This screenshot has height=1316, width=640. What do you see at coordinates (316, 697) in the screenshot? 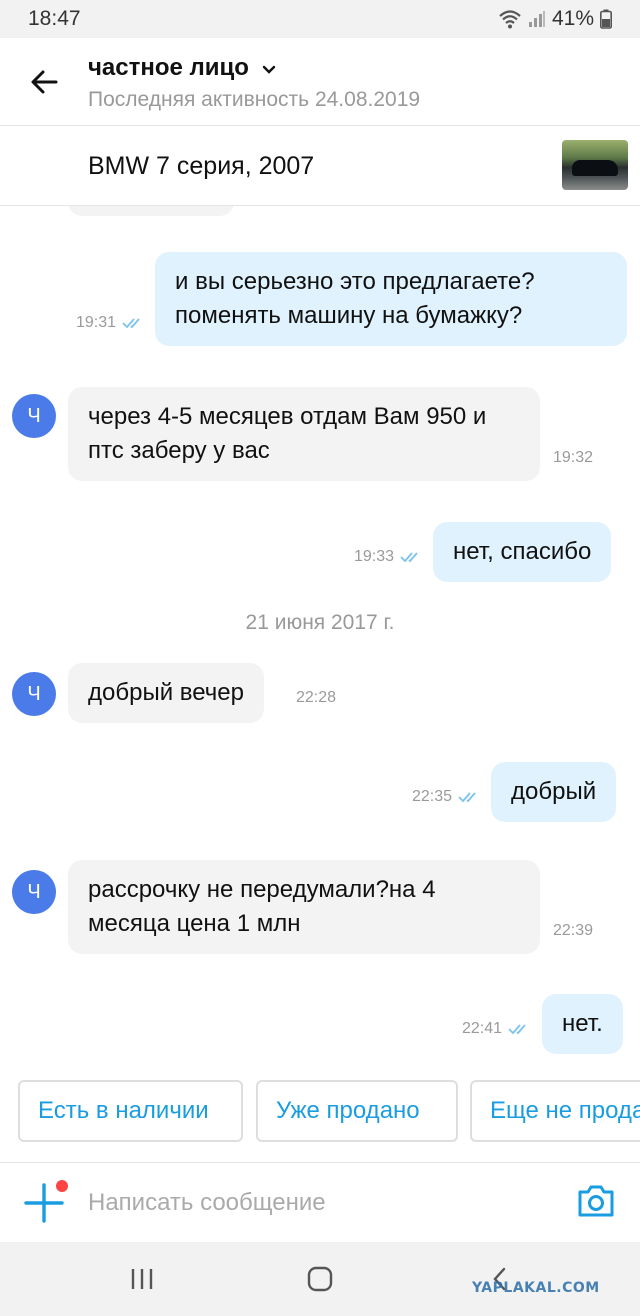
I see `message-time: 22:28` at bounding box center [316, 697].